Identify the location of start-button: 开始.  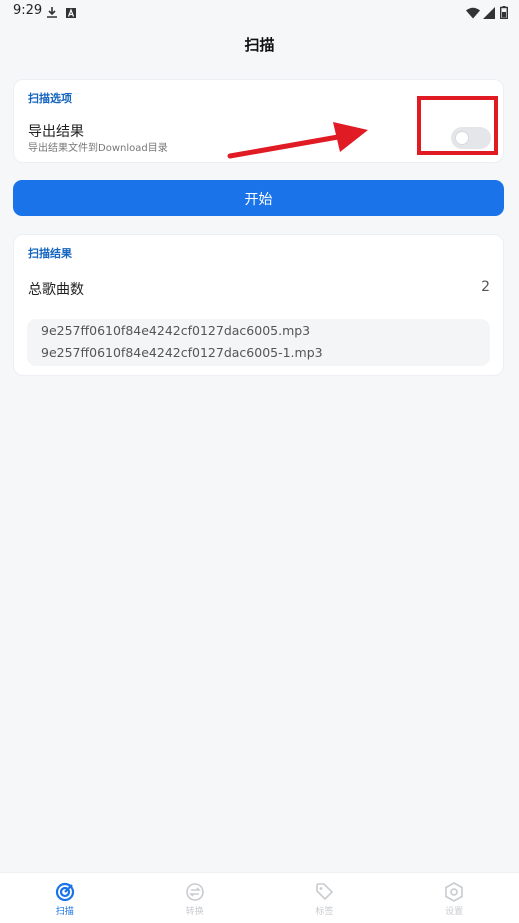
(258, 198).